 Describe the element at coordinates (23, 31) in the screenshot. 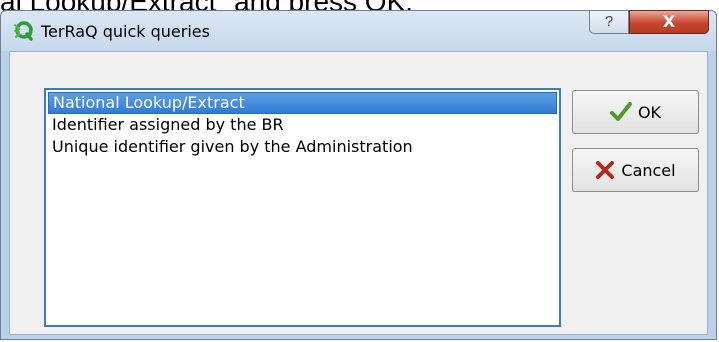

I see `terraq-logo-icon` at that location.